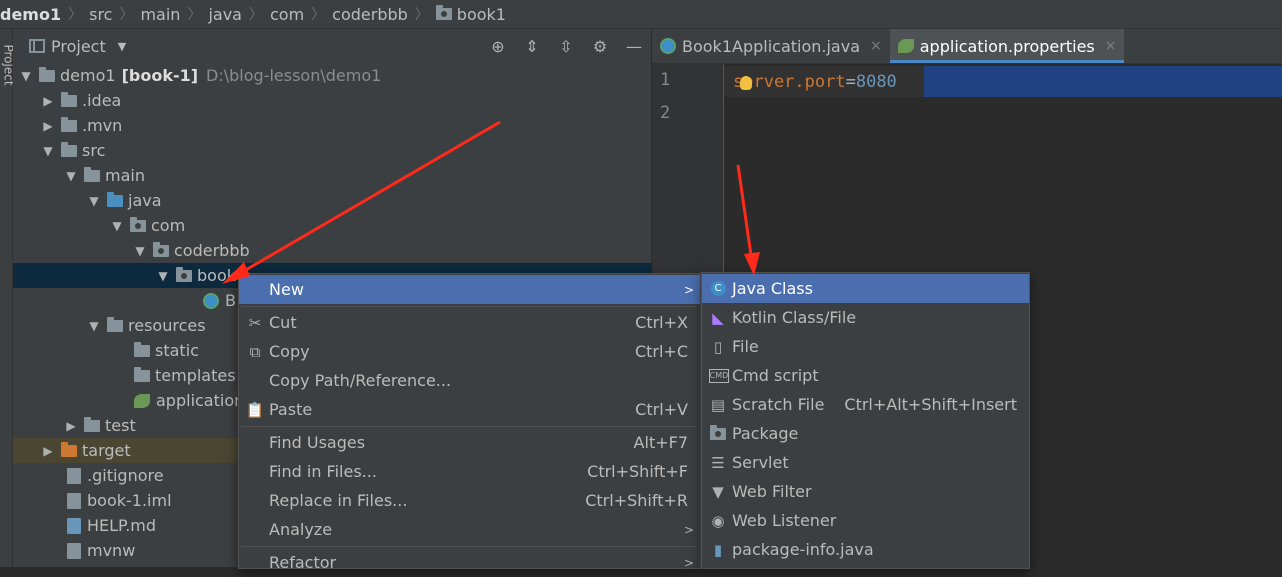 Image resolution: width=1282 pixels, height=577 pixels. What do you see at coordinates (317, 442) in the screenshot?
I see `menu-item-label: Find Usages` at bounding box center [317, 442].